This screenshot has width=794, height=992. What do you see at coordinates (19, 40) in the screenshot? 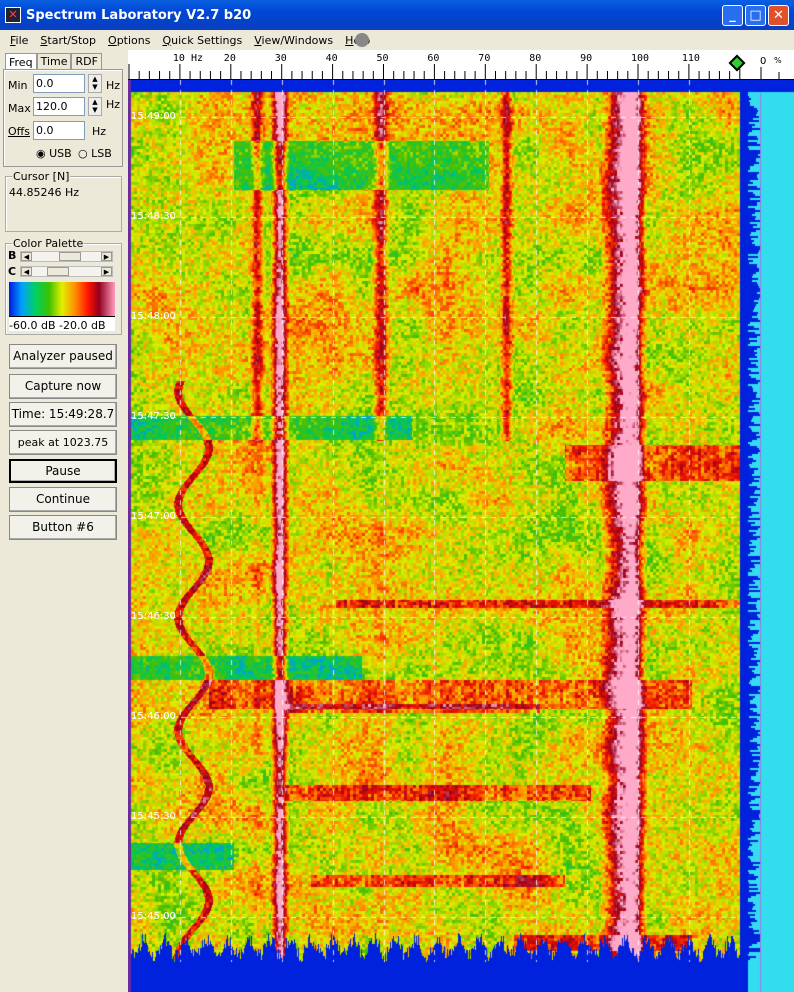
I see `menu-file: File` at bounding box center [19, 40].